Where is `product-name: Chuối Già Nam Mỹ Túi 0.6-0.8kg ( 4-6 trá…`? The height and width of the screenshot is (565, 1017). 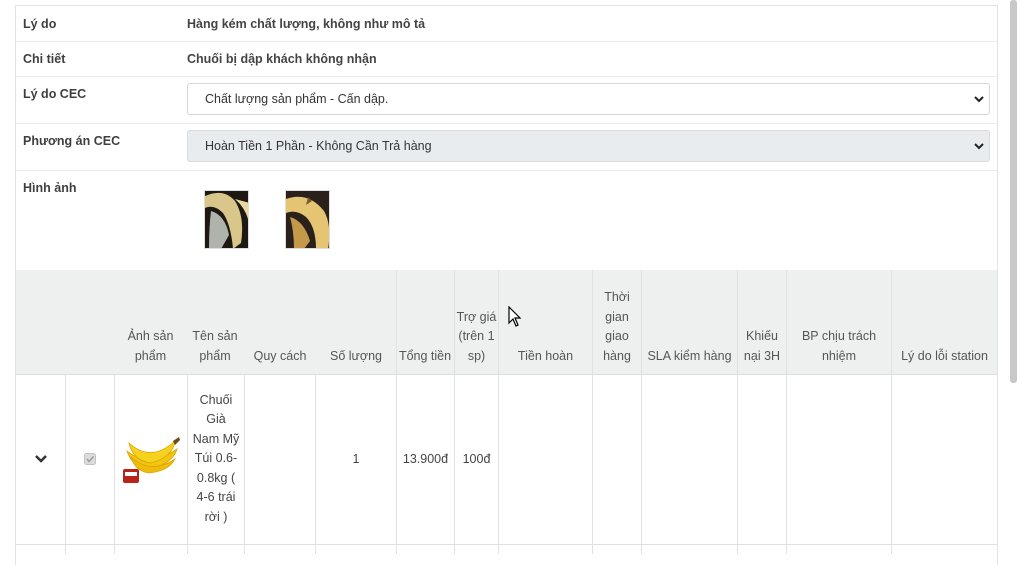 product-name: Chuối Già Nam Mỹ Túi 0.6-0.8kg ( 4-6 trá… is located at coordinates (216, 458).